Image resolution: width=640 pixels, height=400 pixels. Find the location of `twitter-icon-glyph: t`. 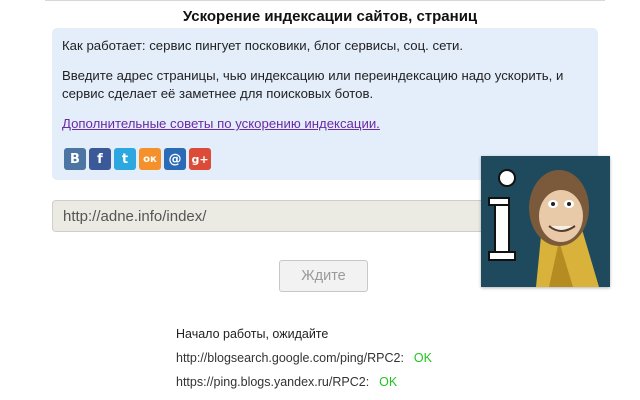

twitter-icon-glyph: t is located at coordinates (125, 159).